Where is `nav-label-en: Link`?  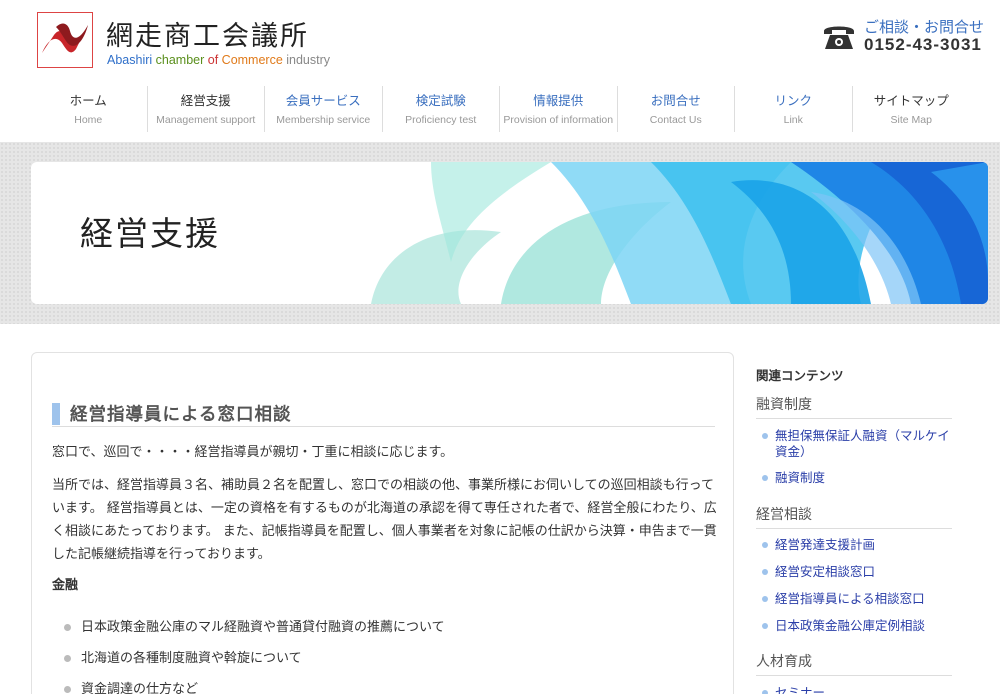
nav-label-en: Link is located at coordinates (793, 120).